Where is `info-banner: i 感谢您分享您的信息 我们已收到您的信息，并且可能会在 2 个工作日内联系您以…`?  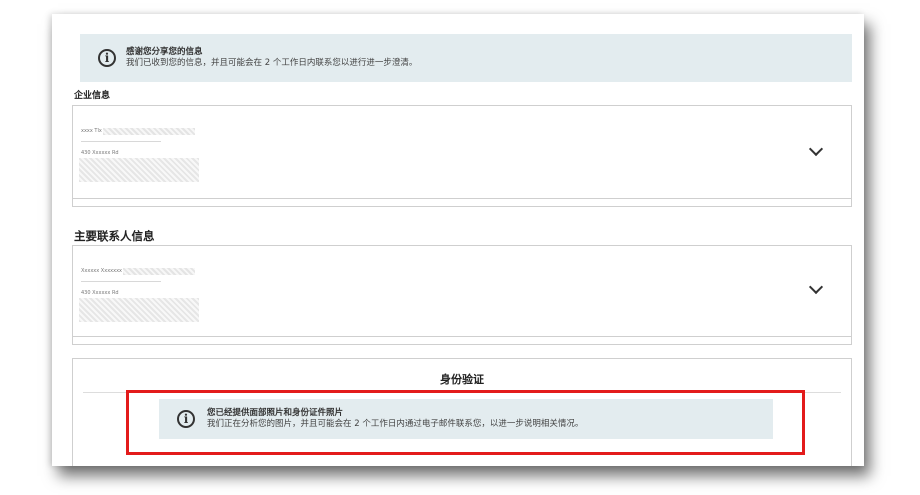
info-banner: i 感谢您分享您的信息 我们已收到您的信息，并且可能会在 2 个工作日内联系您以… is located at coordinates (466, 58).